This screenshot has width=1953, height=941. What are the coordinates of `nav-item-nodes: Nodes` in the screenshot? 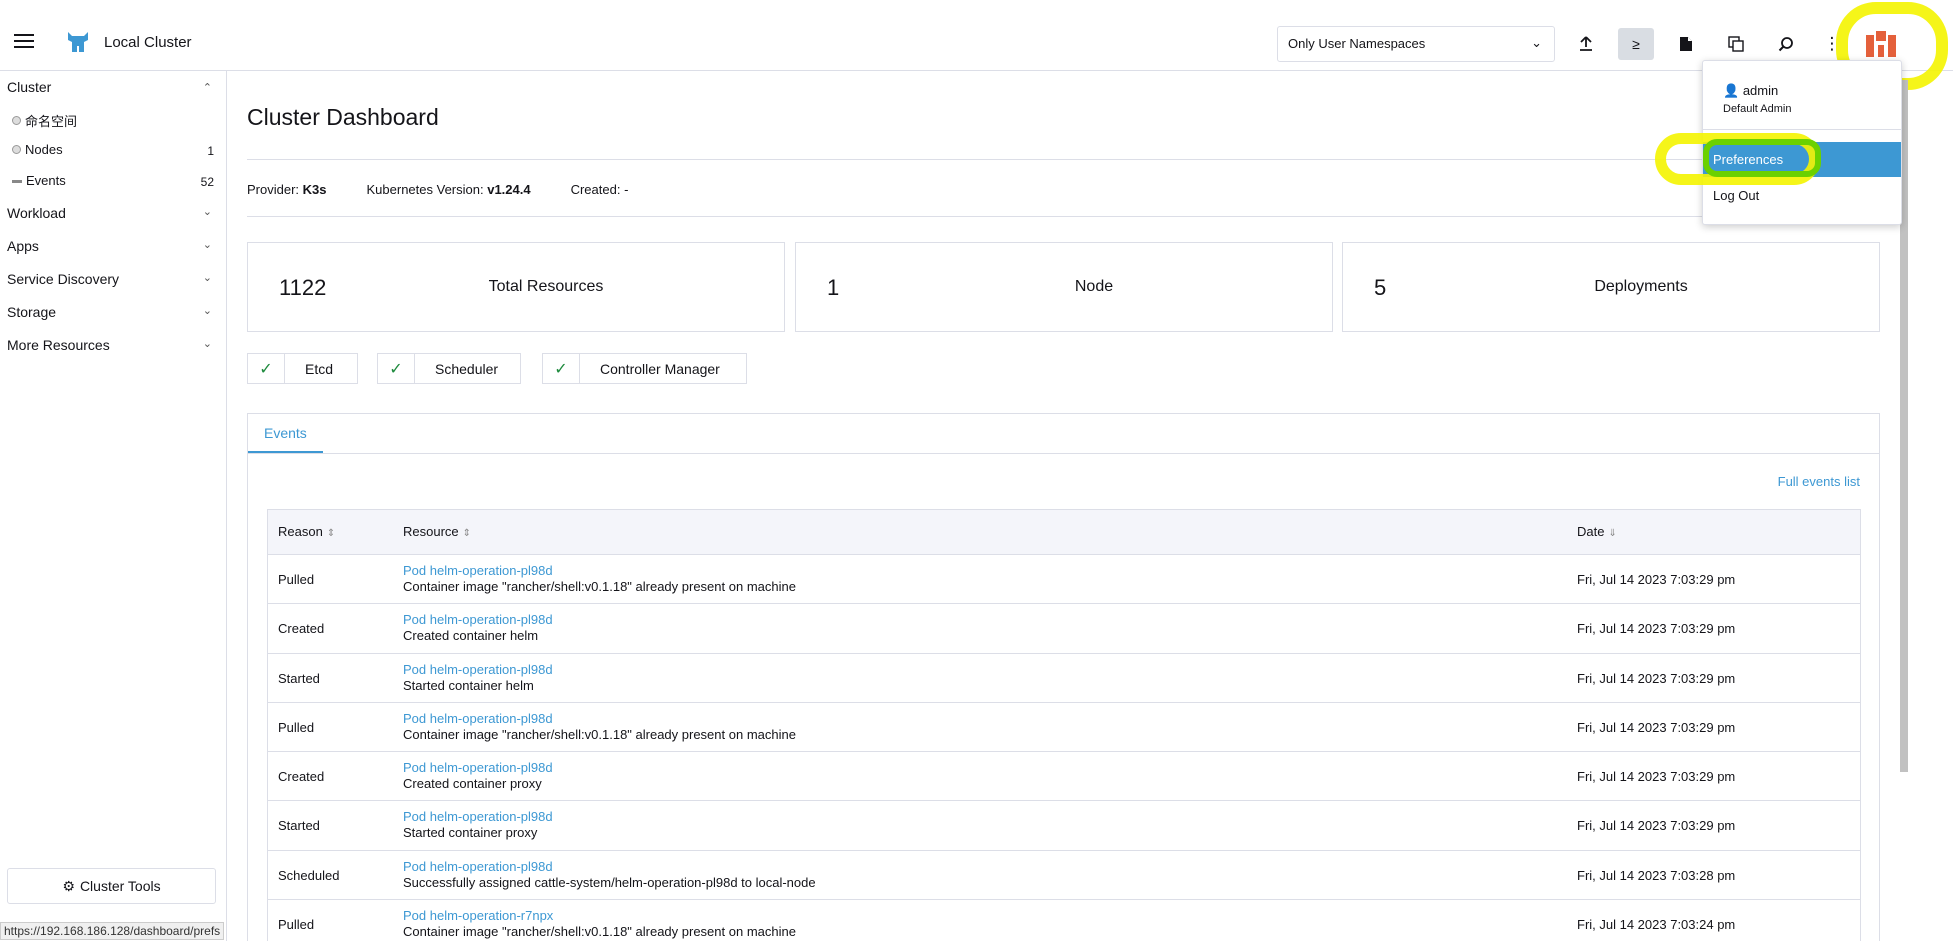 It's located at (115, 149).